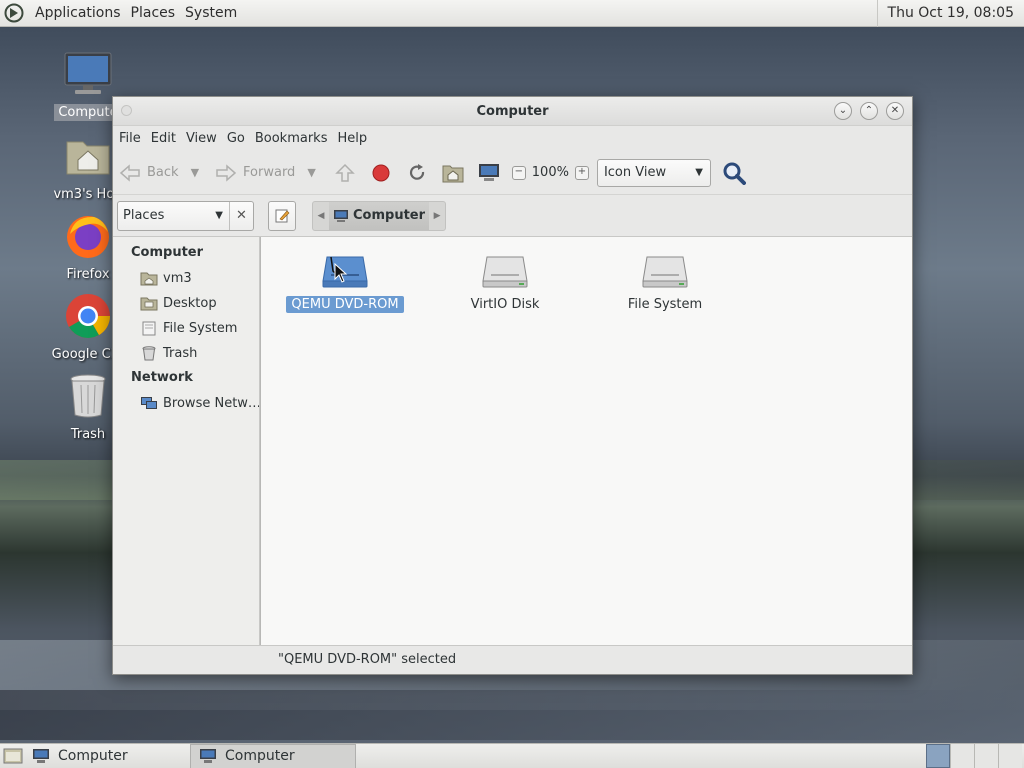 This screenshot has width=1024, height=768. I want to click on sidebar-item-trash: Trash, so click(186, 353).